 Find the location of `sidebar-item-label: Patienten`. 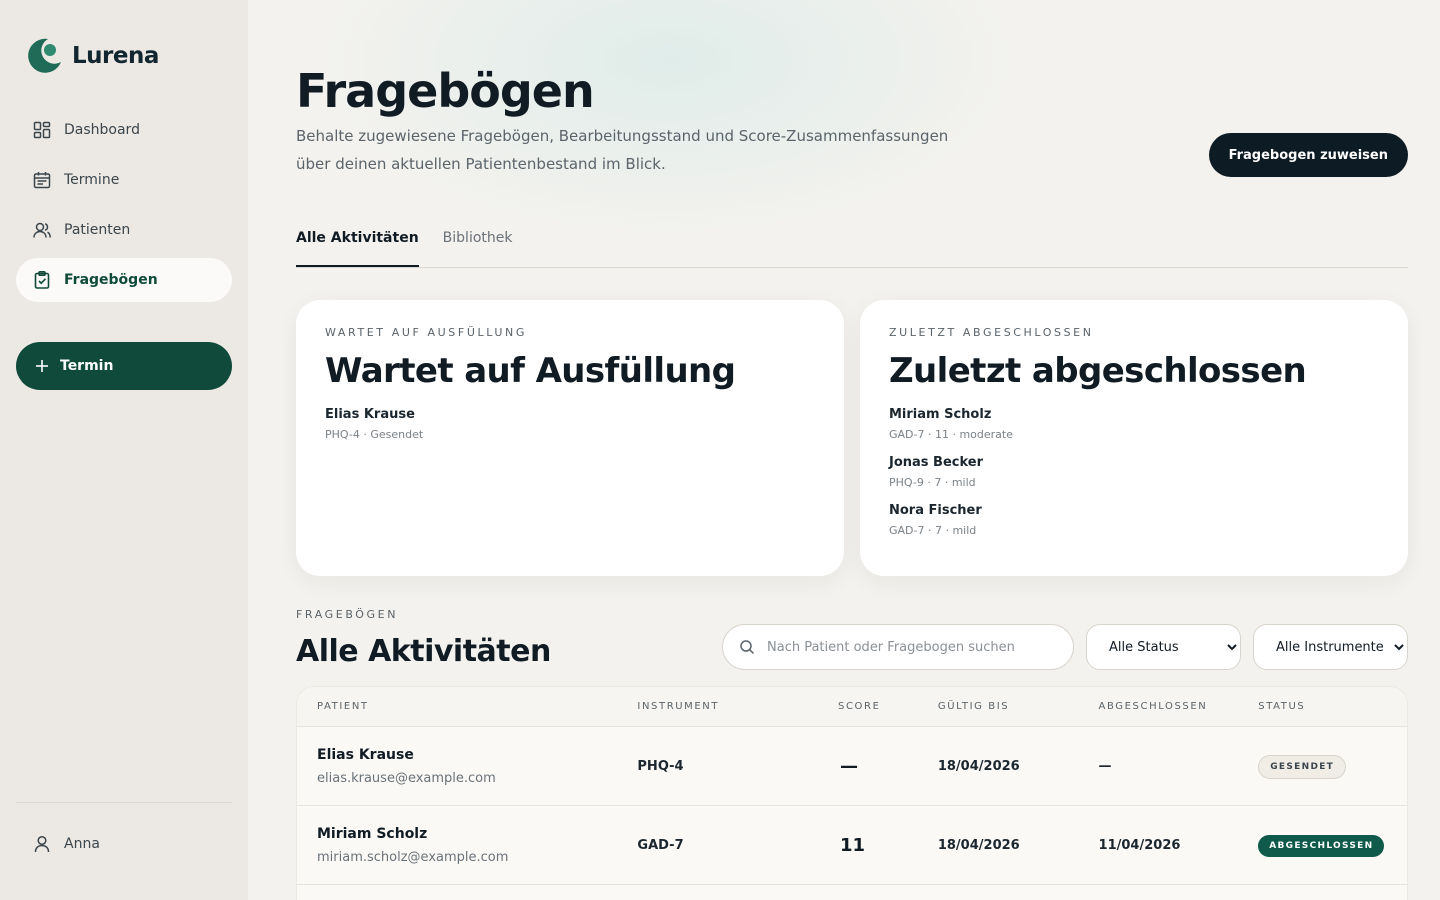

sidebar-item-label: Patienten is located at coordinates (97, 230).